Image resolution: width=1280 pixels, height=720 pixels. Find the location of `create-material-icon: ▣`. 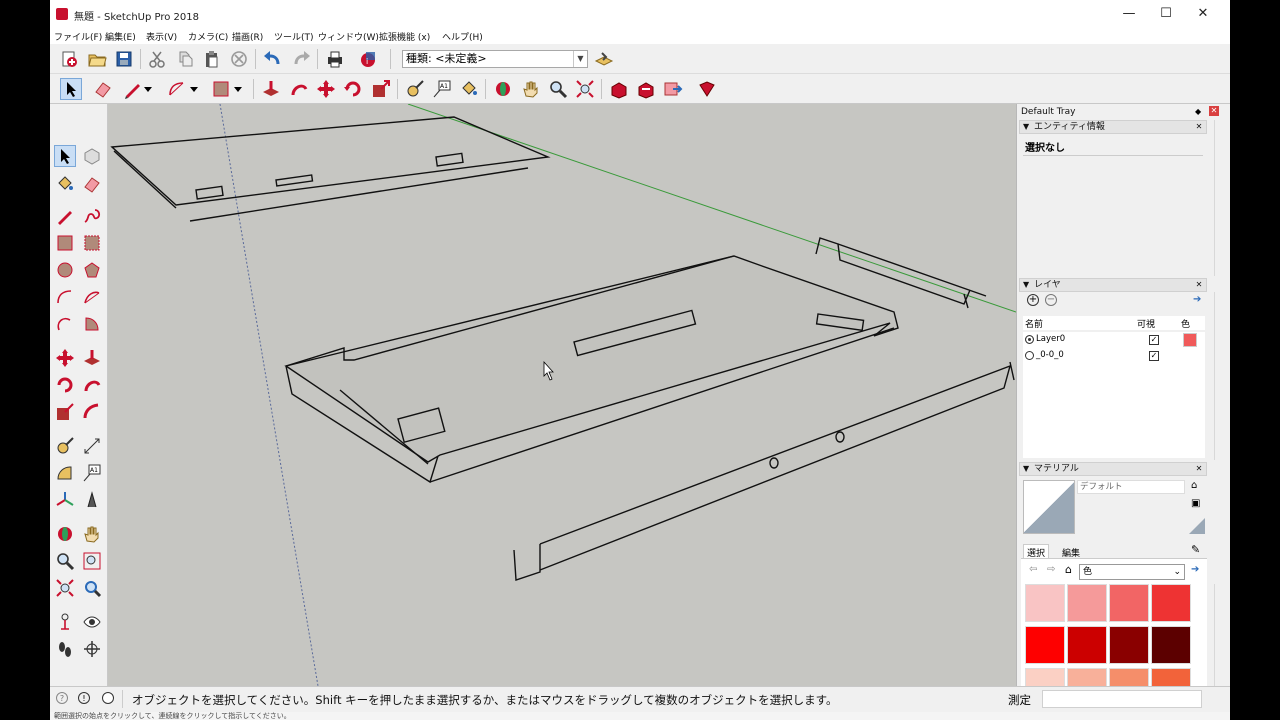

create-material-icon: ▣ is located at coordinates (1195, 503).